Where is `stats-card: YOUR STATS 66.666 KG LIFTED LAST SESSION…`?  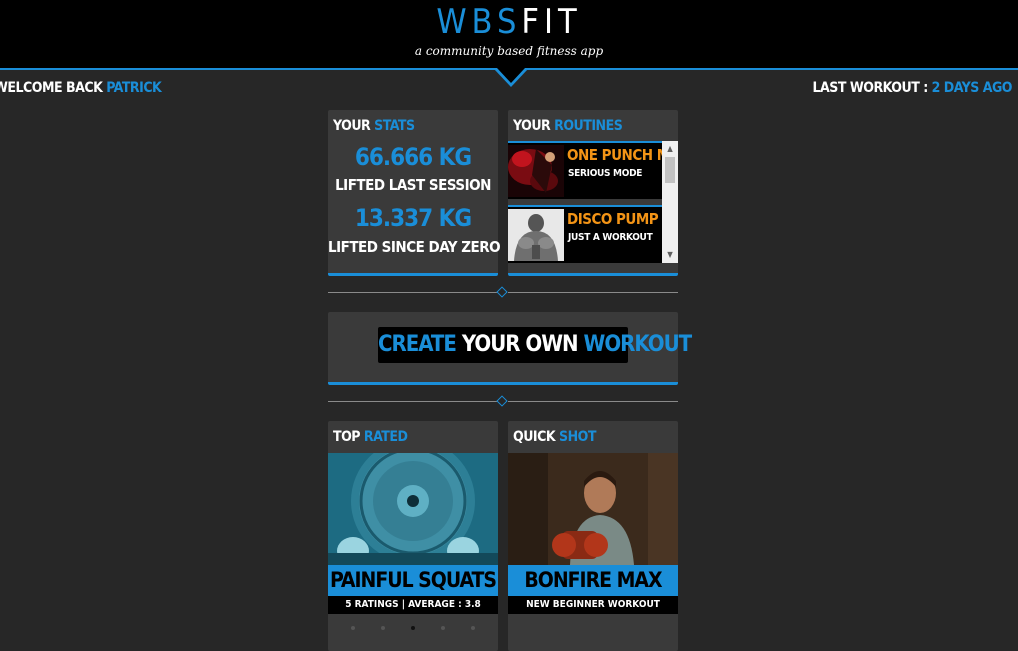
stats-card: YOUR STATS 66.666 KG LIFTED LAST SESSION… is located at coordinates (414, 193).